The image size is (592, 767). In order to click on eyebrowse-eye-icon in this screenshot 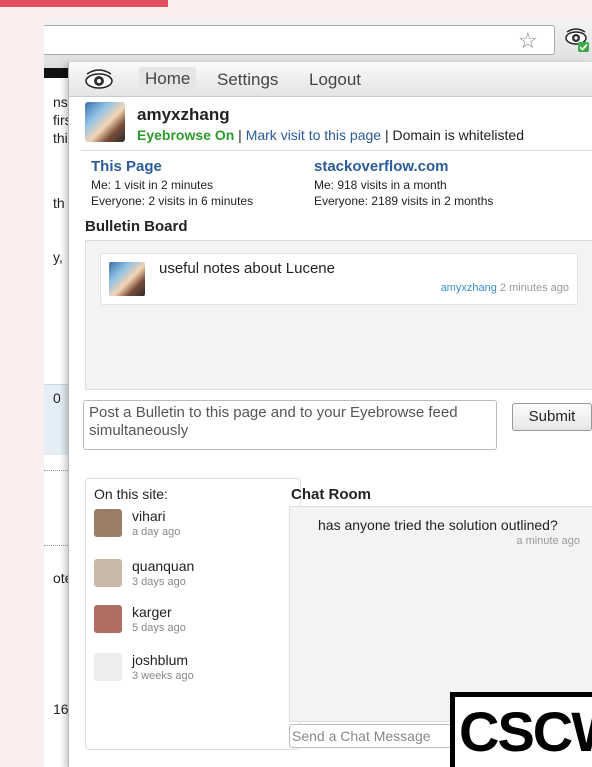, I will do `click(577, 40)`.